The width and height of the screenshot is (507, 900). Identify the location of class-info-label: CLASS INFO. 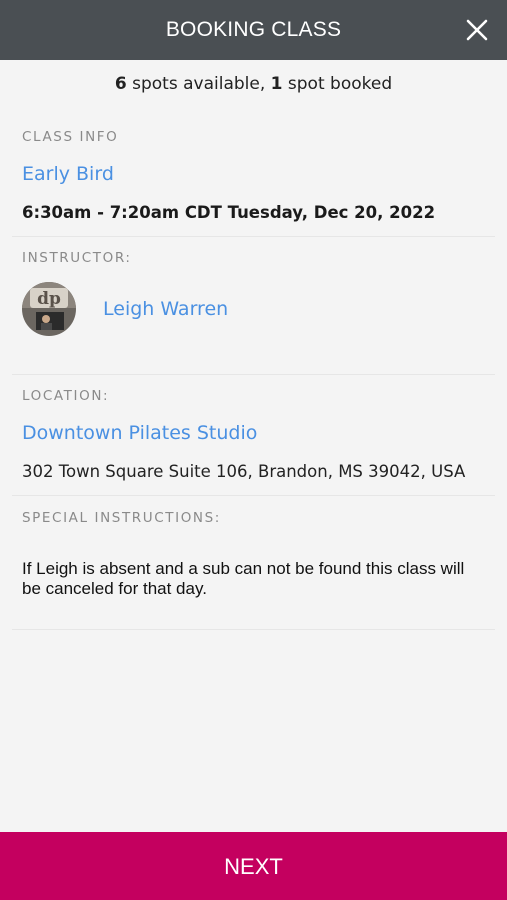
(70, 137).